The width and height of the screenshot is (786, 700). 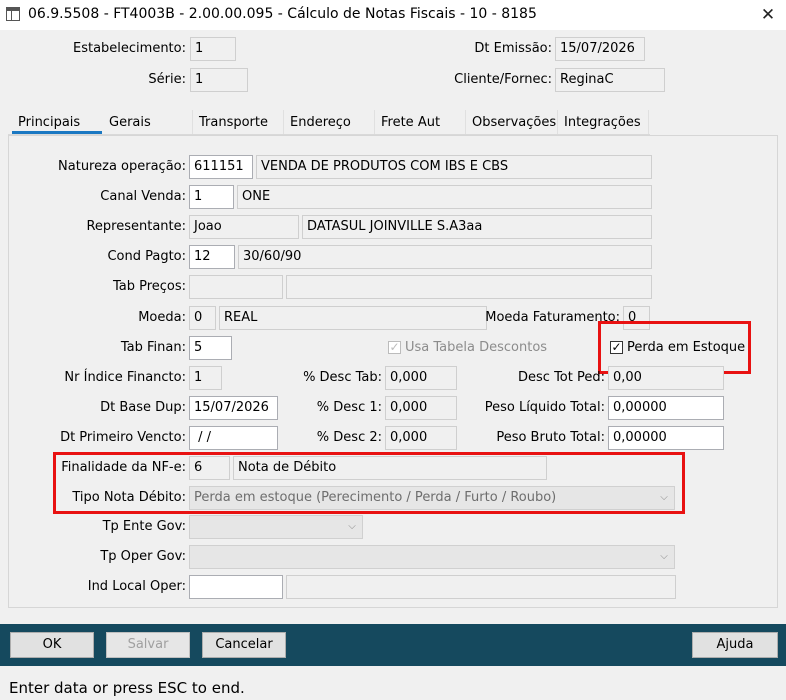 What do you see at coordinates (123, 467) in the screenshot?
I see `finalidade-nfe-label: Finalidade da NF-e:` at bounding box center [123, 467].